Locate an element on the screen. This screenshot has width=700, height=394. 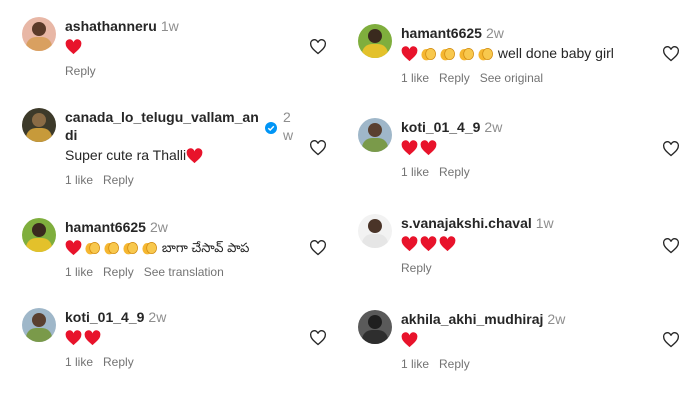
comment-time: 2 is located at coordinates (287, 117).